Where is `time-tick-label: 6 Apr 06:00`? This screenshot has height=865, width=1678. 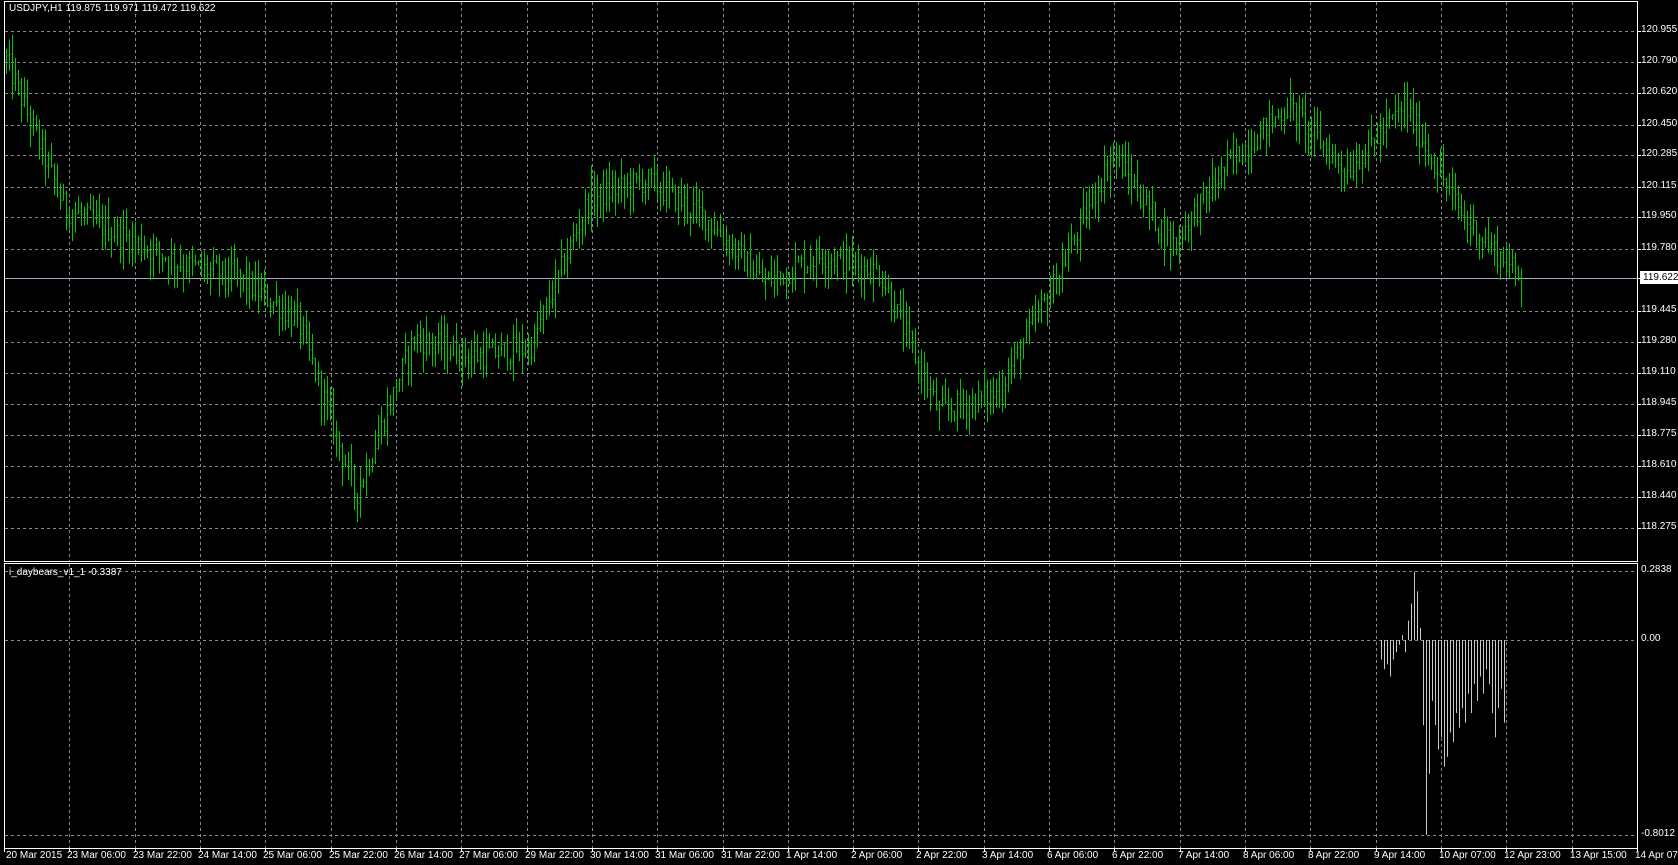
time-tick-label: 6 Apr 06:00 is located at coordinates (1073, 855).